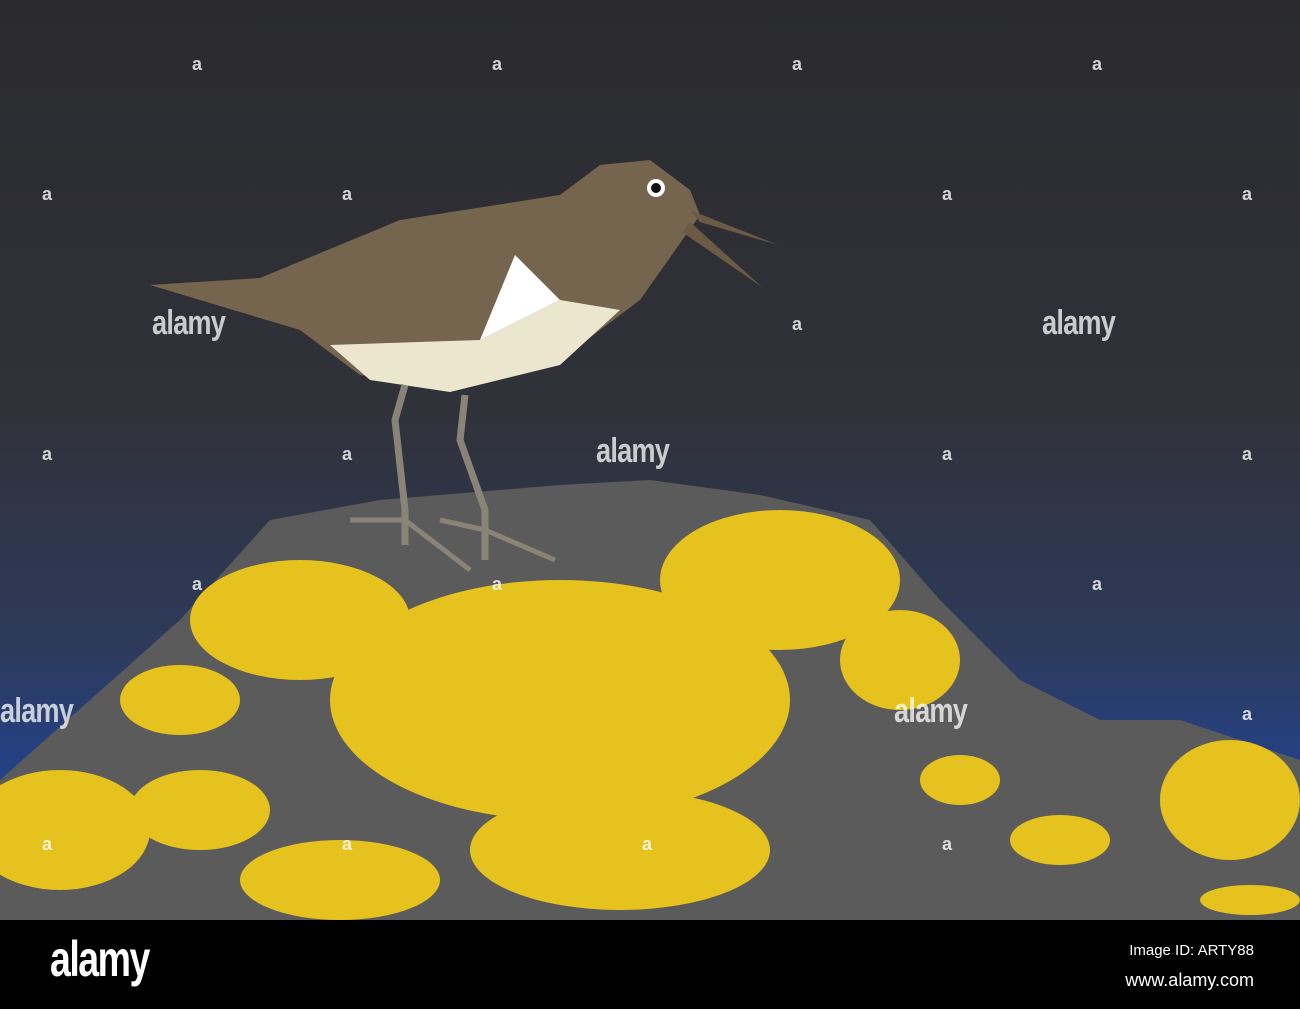 The image size is (1300, 1009). What do you see at coordinates (100, 959) in the screenshot?
I see `alamy-logo: alamy` at bounding box center [100, 959].